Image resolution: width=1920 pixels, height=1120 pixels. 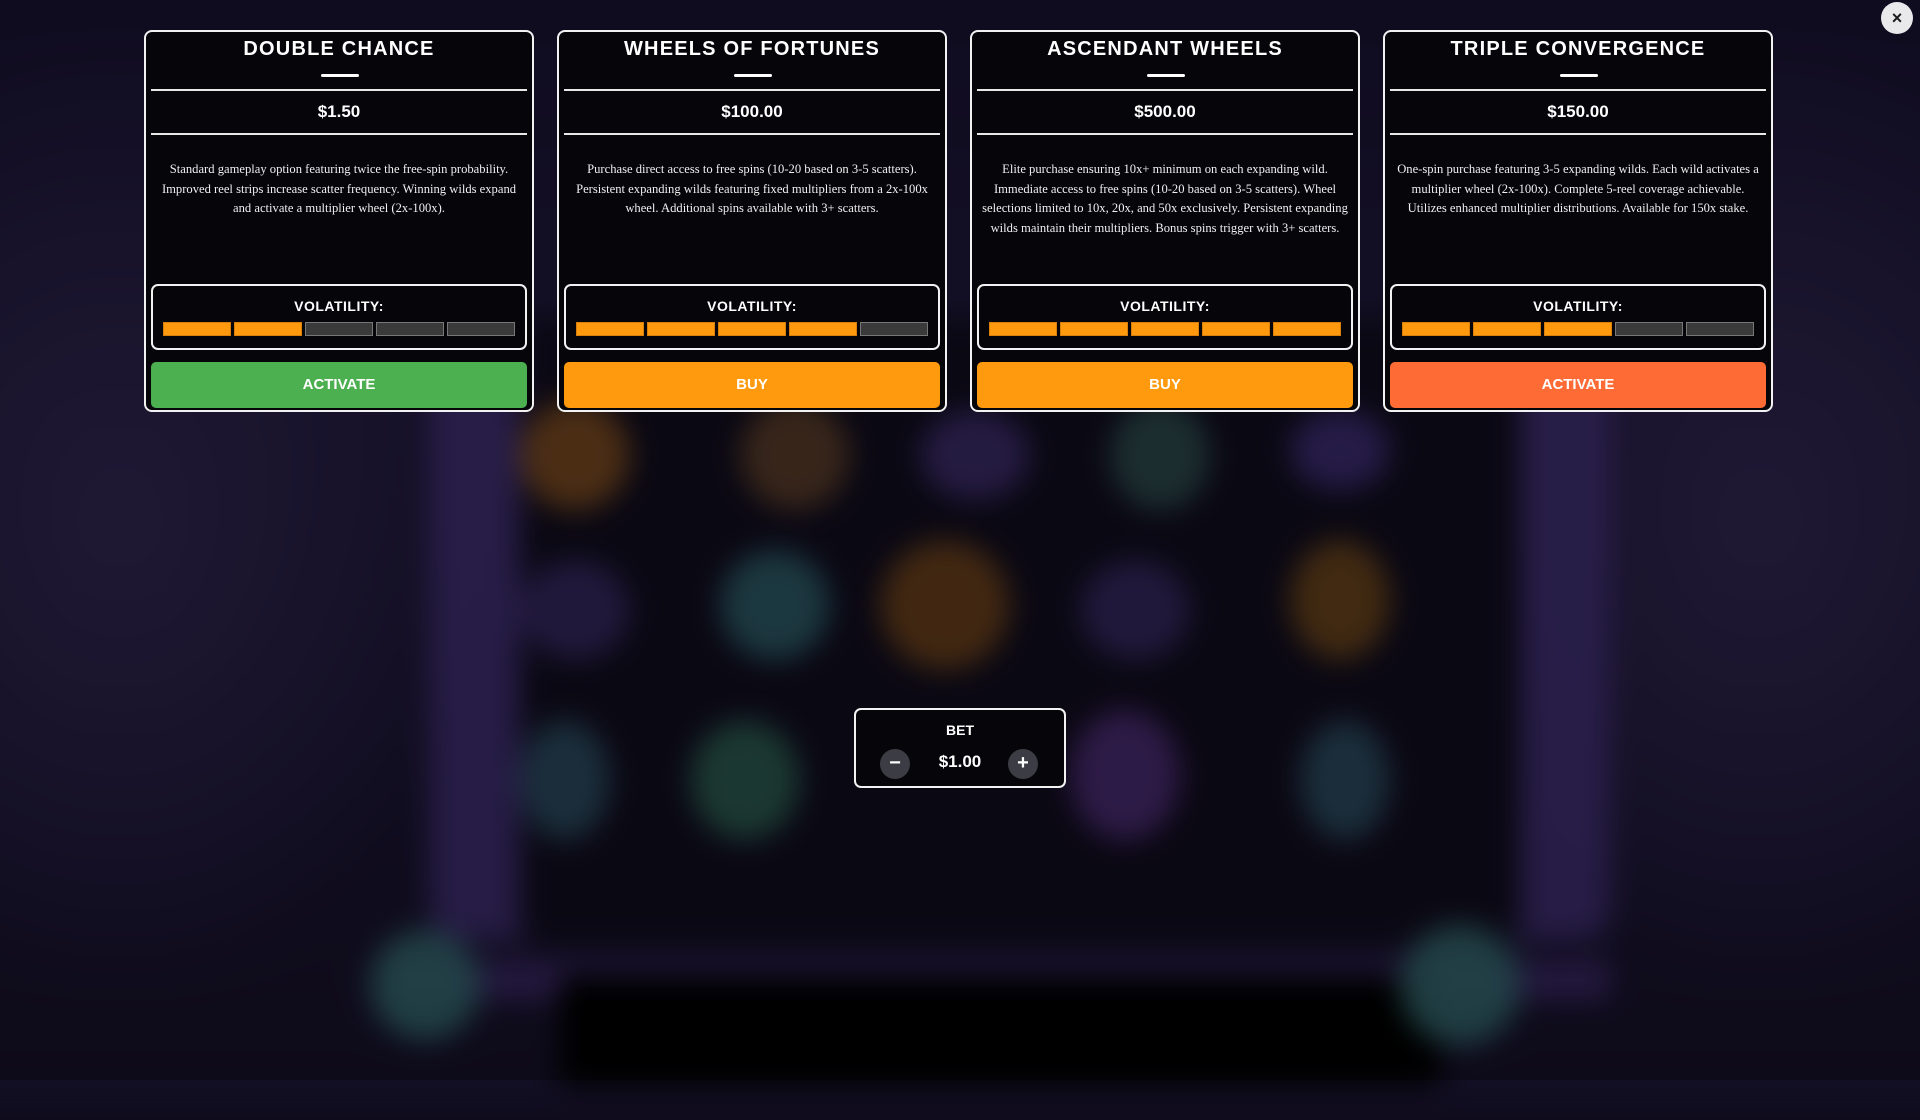 What do you see at coordinates (1165, 111) in the screenshot?
I see `card-price: $500.00` at bounding box center [1165, 111].